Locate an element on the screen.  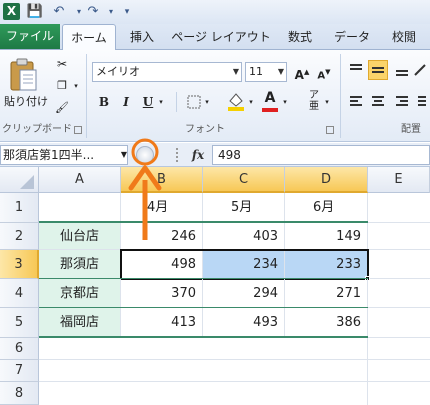
row-header-2: 2 is located at coordinates (19, 236).